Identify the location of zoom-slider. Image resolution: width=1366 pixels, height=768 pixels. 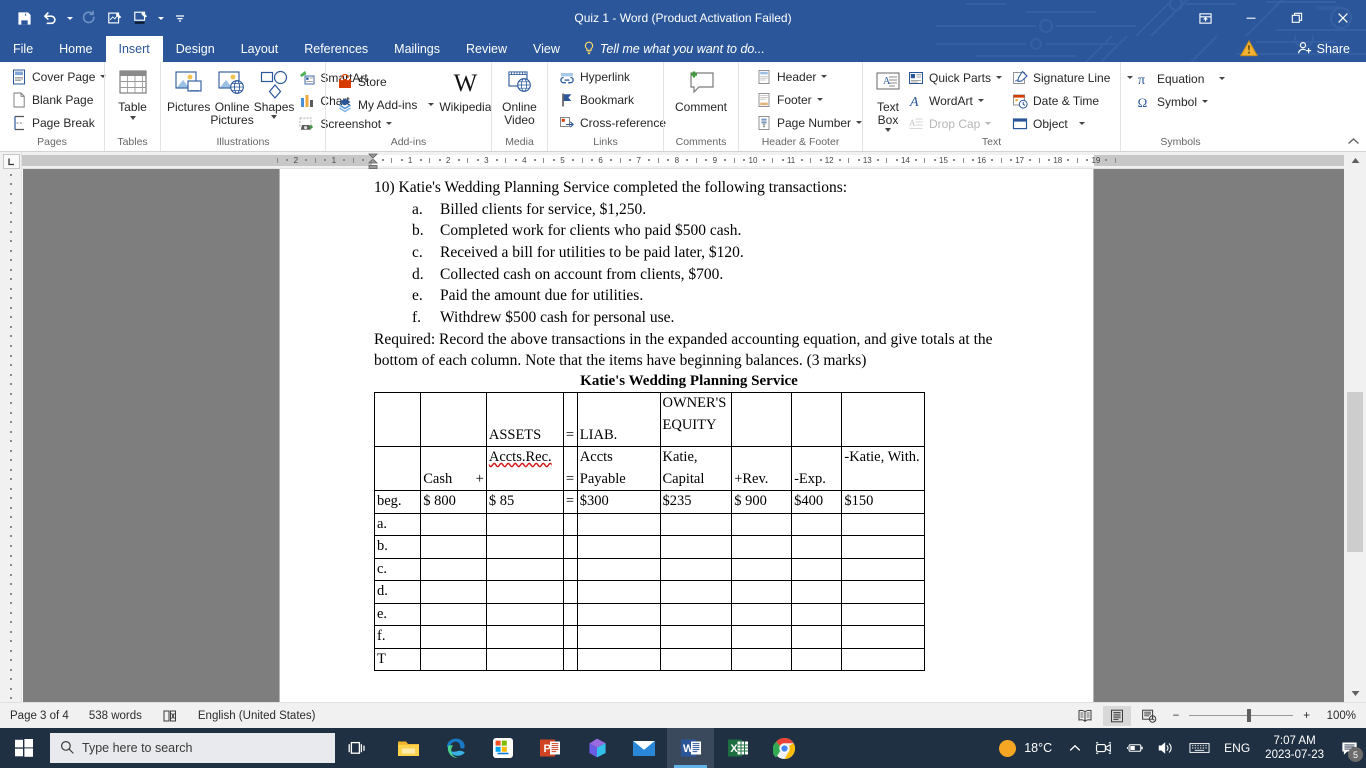
(1241, 716).